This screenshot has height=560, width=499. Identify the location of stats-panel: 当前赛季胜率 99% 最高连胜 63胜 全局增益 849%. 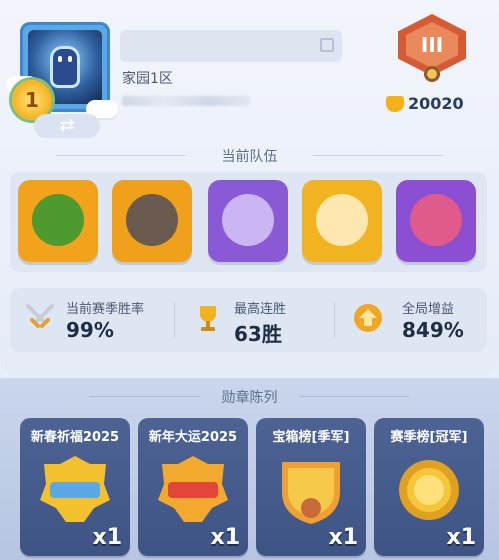
(248, 320).